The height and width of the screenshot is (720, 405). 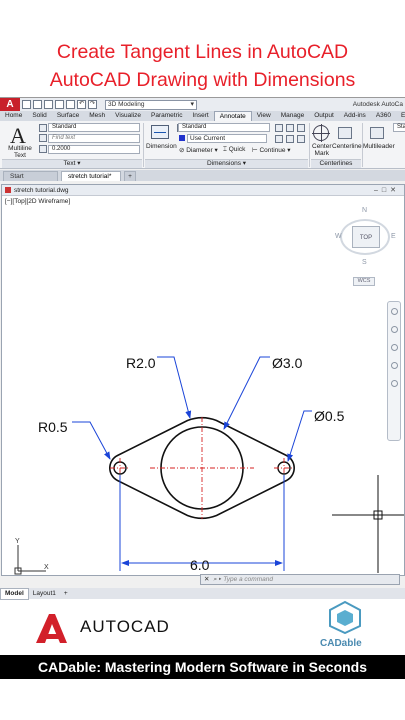 What do you see at coordinates (227, 138) in the screenshot?
I see `dim-layer-value: Use Current` at bounding box center [227, 138].